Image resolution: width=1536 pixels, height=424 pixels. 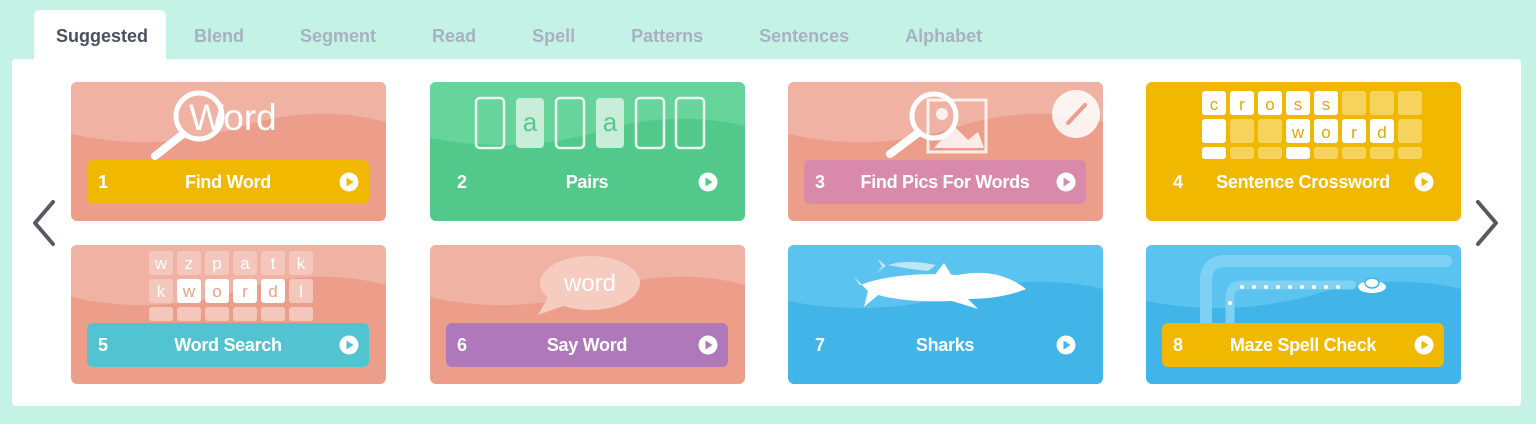 I want to click on card-title: Word Search, so click(x=228, y=345).